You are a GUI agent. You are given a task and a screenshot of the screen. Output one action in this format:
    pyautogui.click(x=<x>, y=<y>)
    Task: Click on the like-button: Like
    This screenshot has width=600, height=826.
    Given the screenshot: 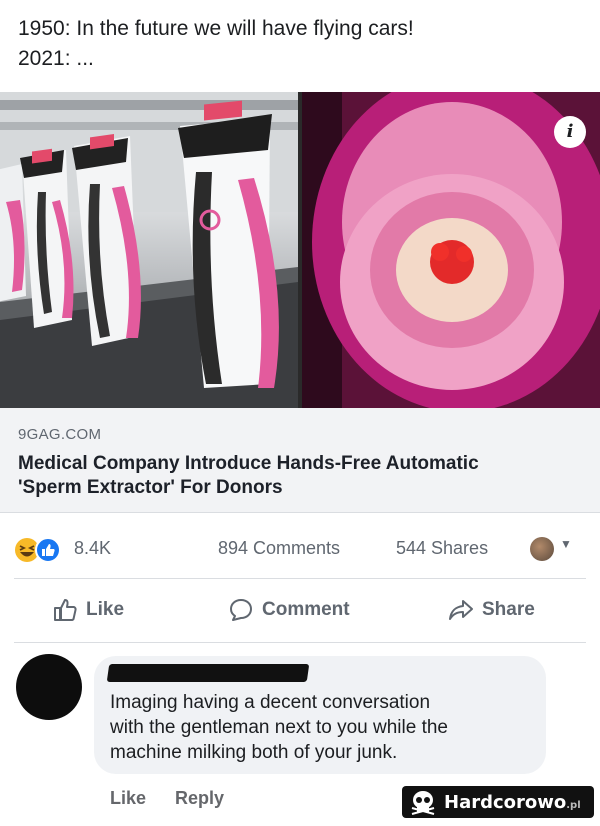 What is the action you would take?
    pyautogui.click(x=88, y=610)
    